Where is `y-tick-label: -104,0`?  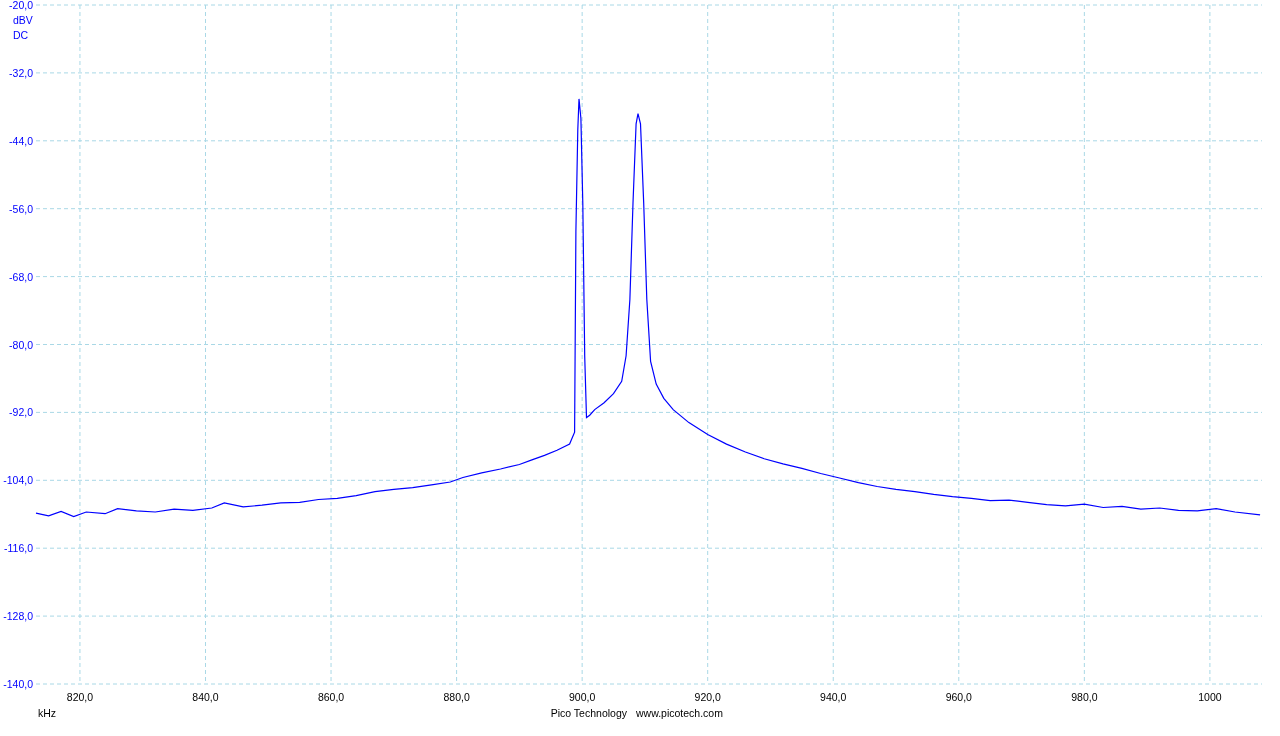
y-tick-label: -104,0 is located at coordinates (18, 480).